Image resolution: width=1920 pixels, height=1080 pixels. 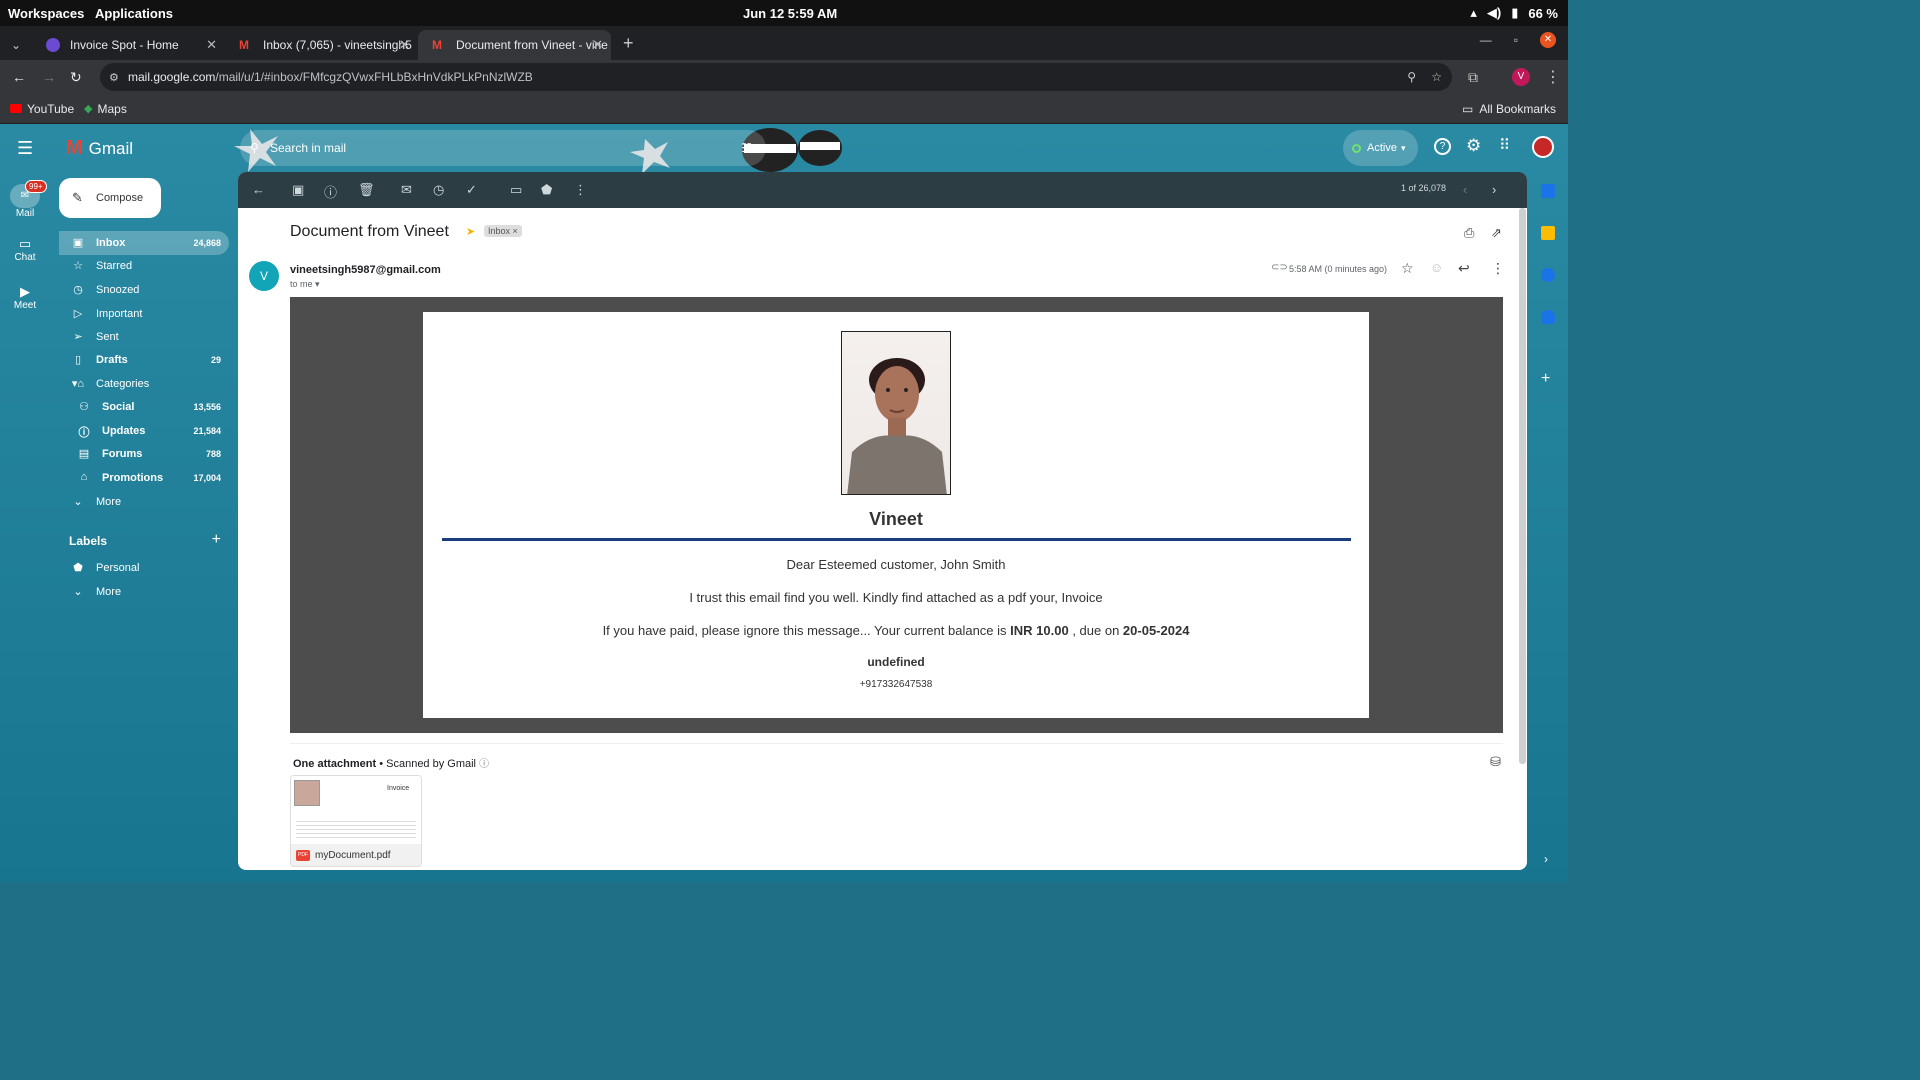 What do you see at coordinates (1543, 147) in the screenshot?
I see `account-avatar` at bounding box center [1543, 147].